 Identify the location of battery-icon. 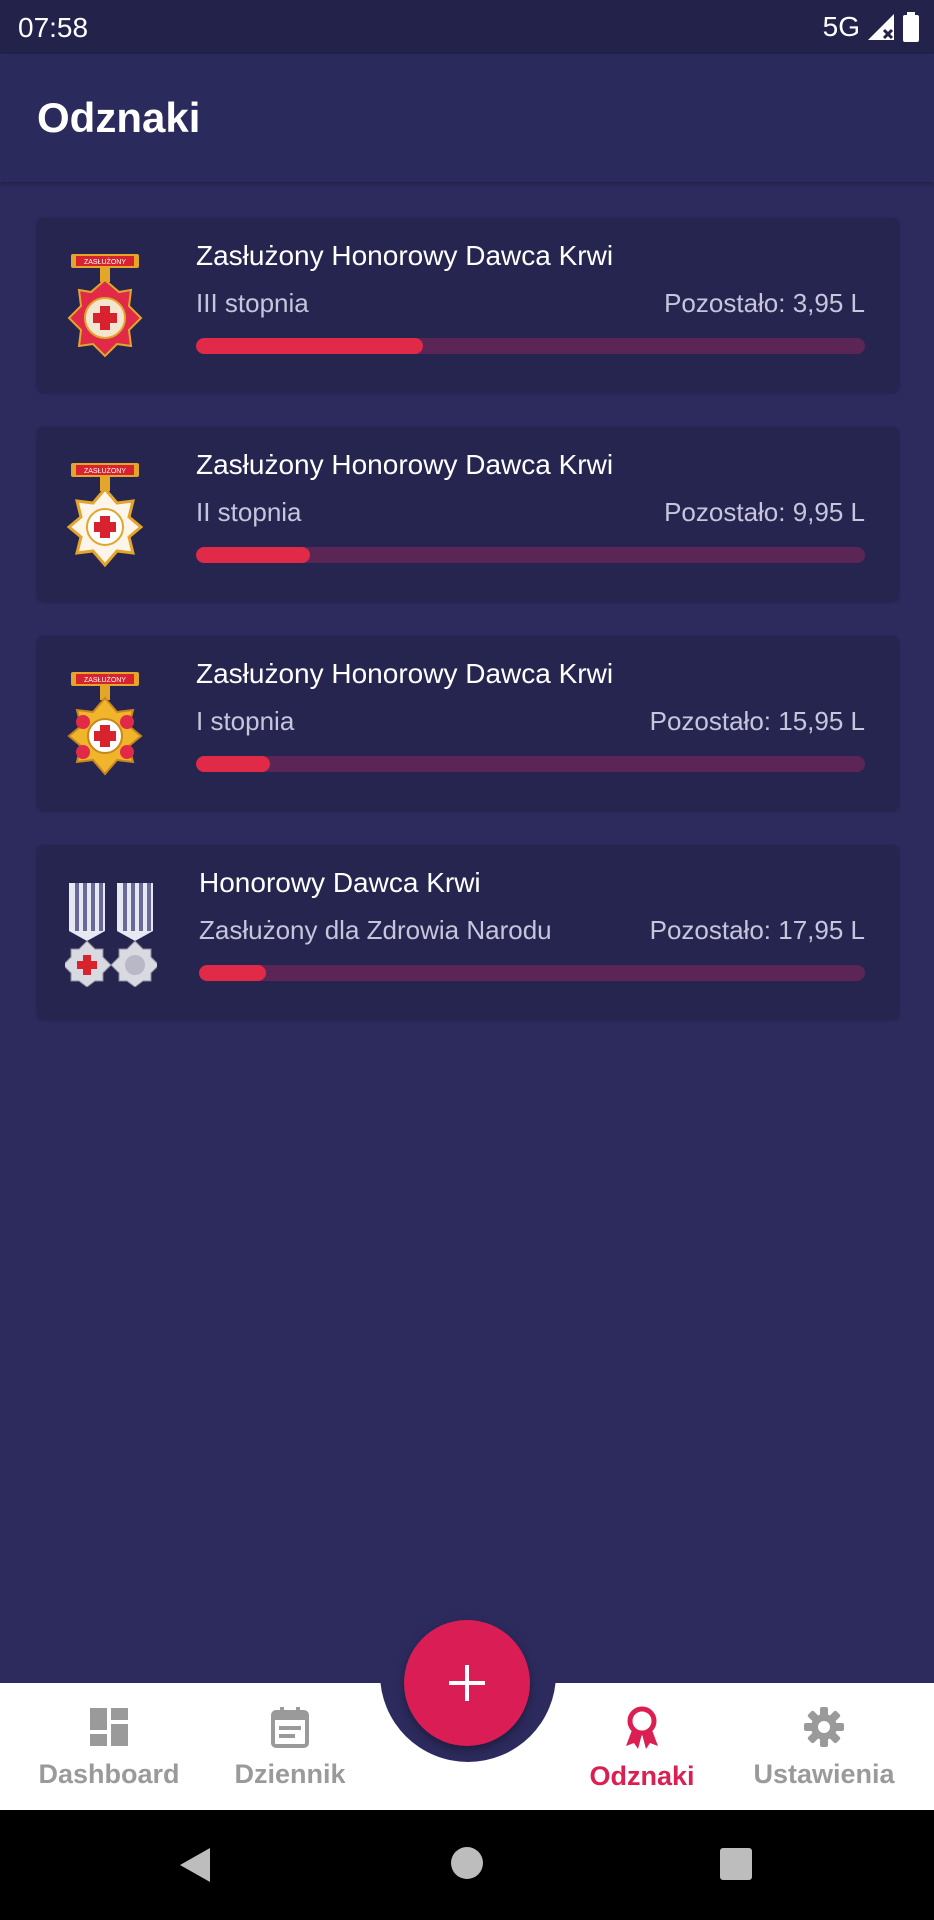
(911, 27).